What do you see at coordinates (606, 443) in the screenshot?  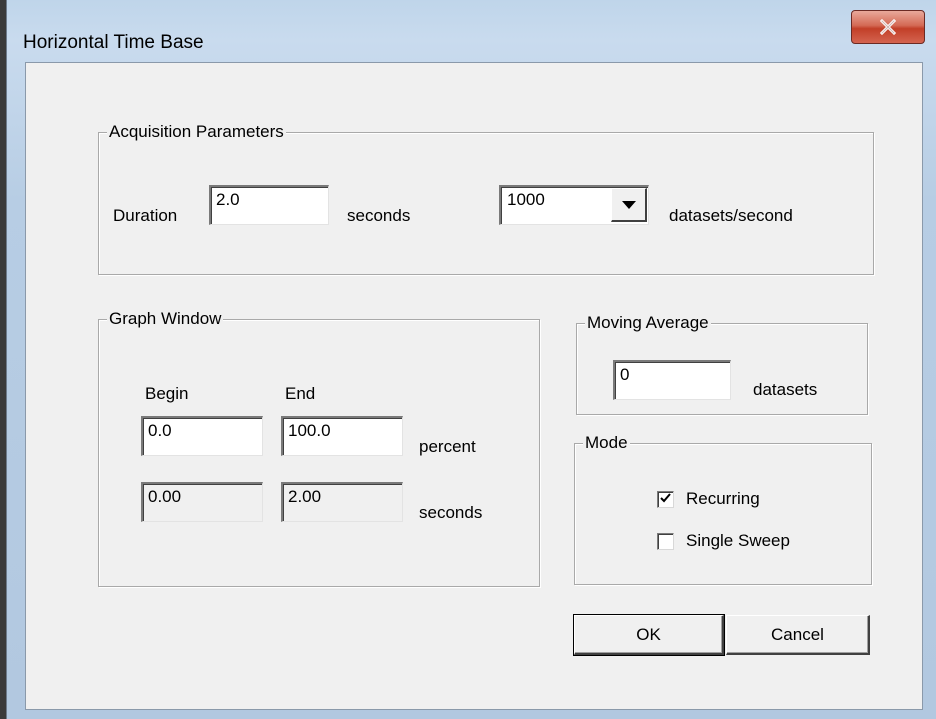 I see `mode-label: Mode` at bounding box center [606, 443].